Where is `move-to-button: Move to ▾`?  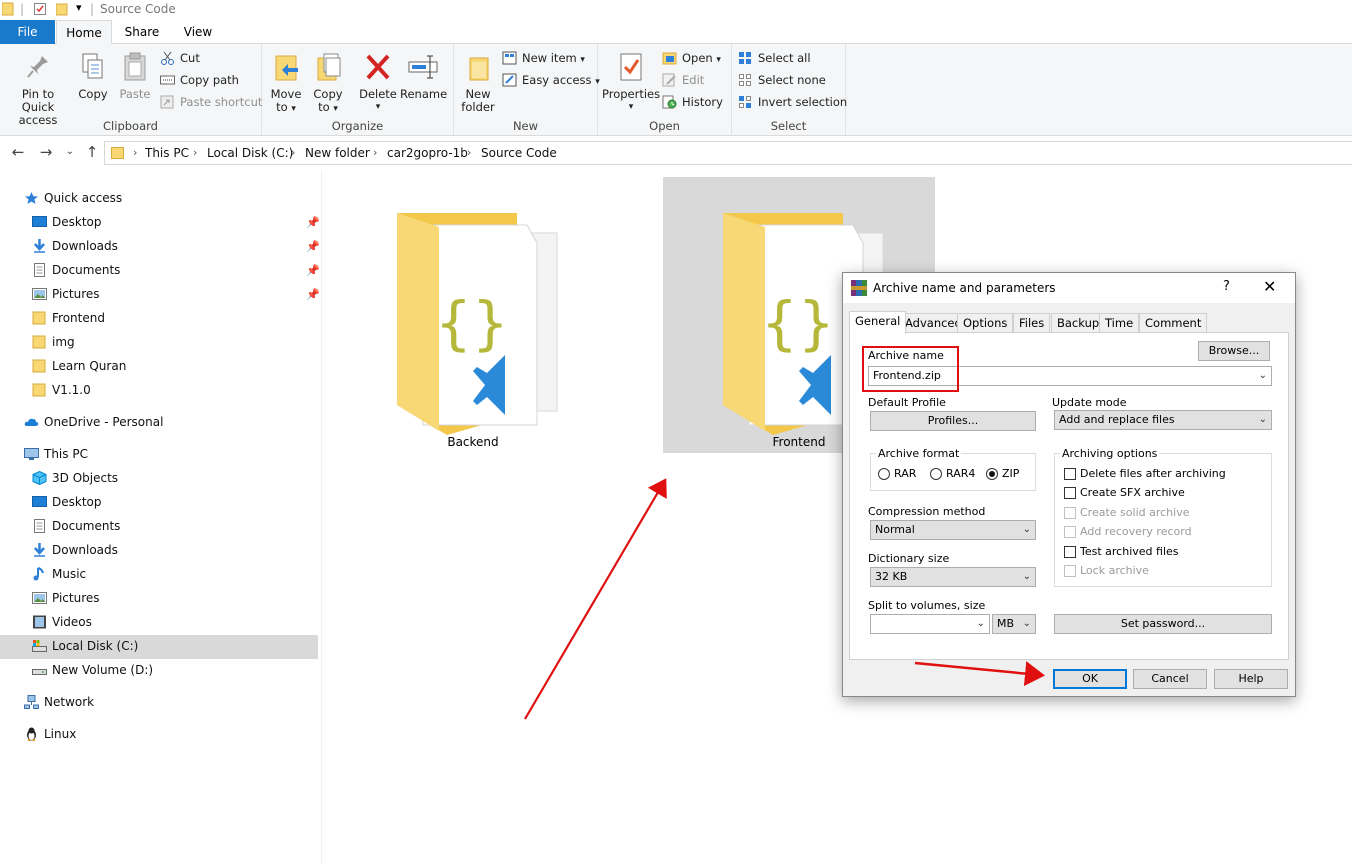 move-to-button: Move to ▾ is located at coordinates (286, 83).